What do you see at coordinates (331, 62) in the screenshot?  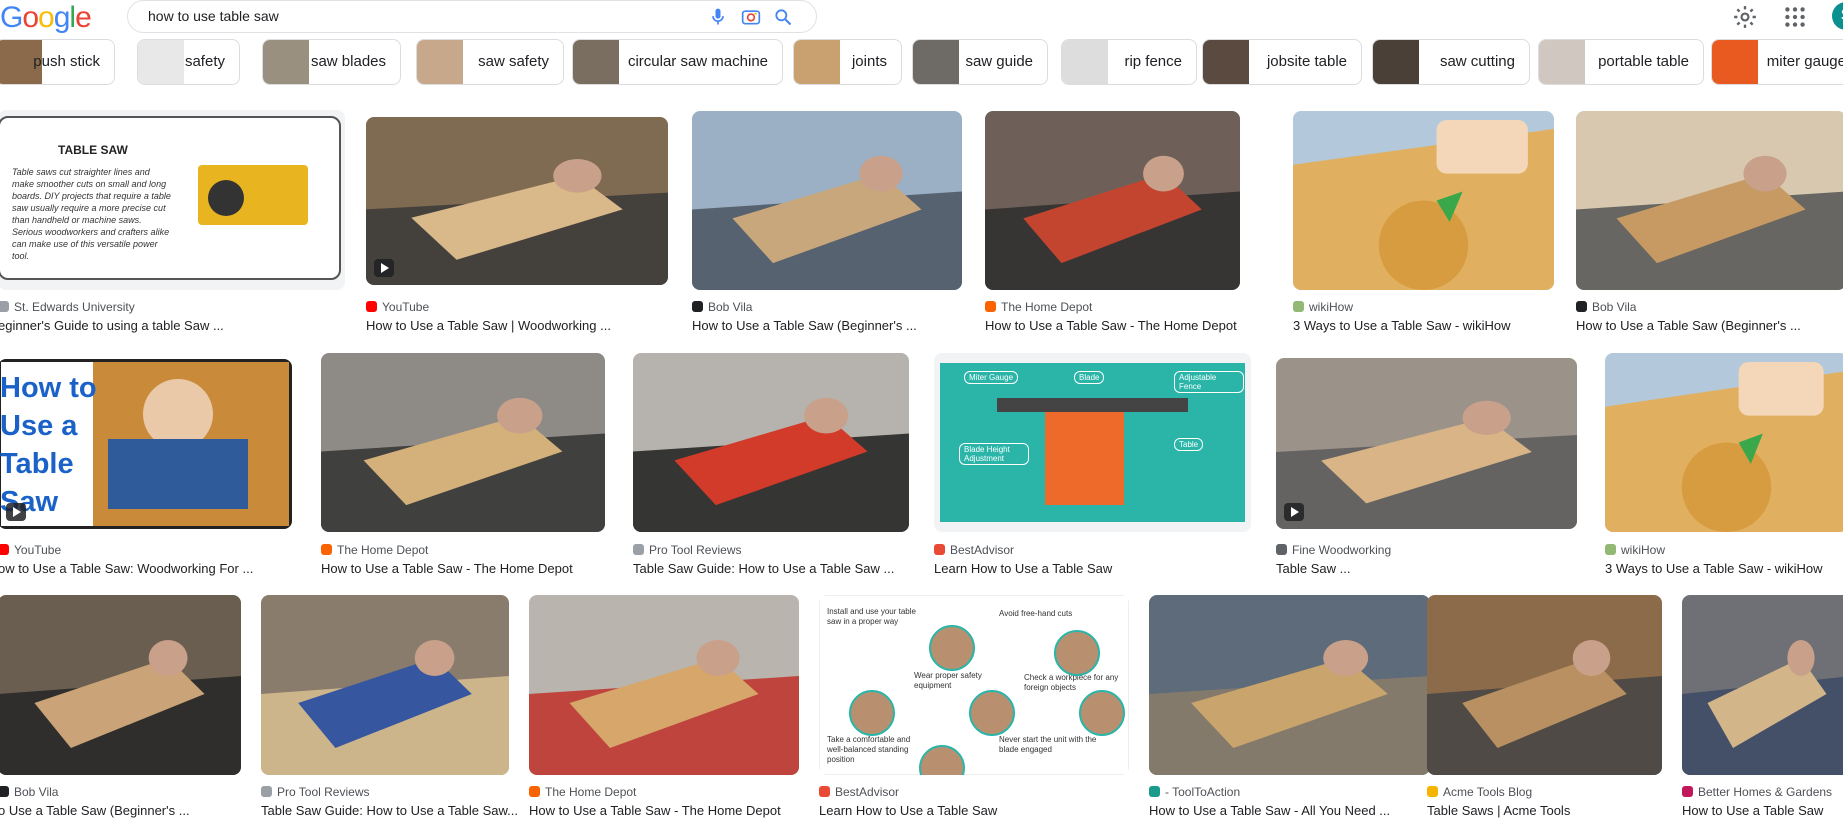 I see `chip-saw-blades: saw blades` at bounding box center [331, 62].